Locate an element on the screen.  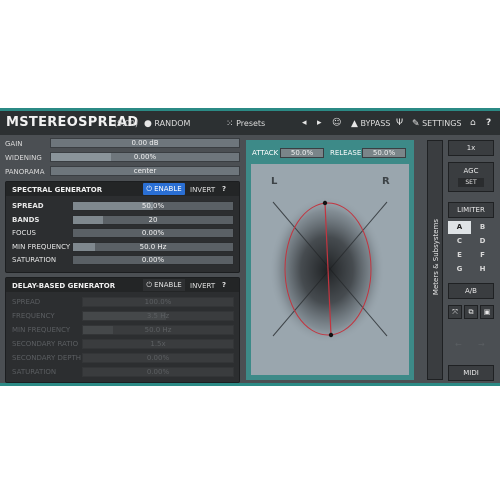
spectral-param-value: 50.0 Hz is located at coordinates (153, 246).